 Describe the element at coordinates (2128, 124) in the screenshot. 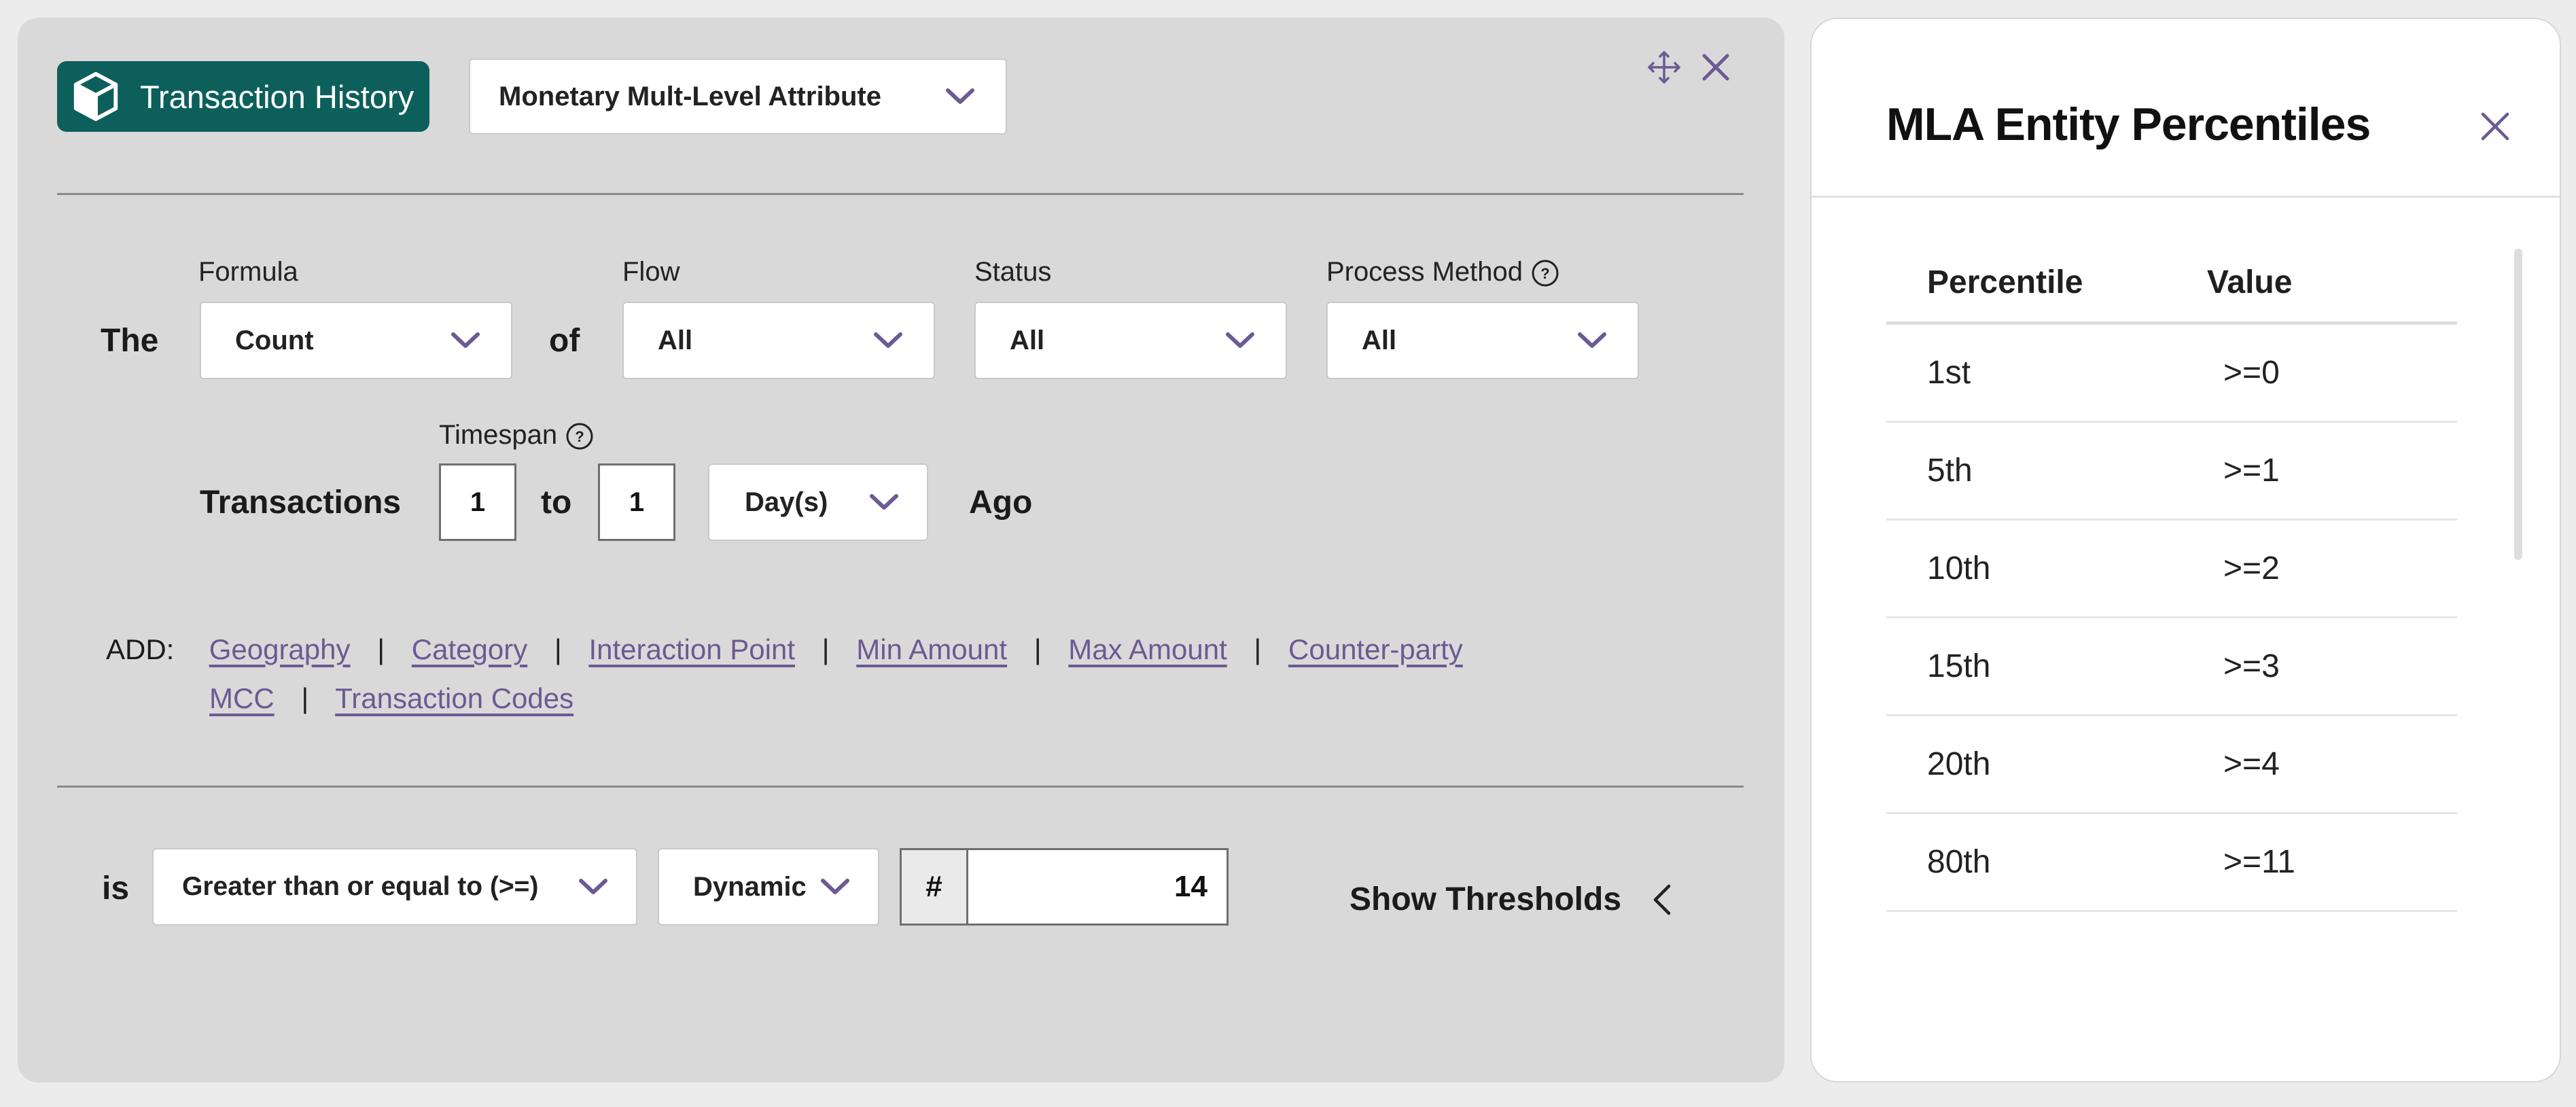

I see `percentiles-title: MLA Entity Percentiles` at that location.